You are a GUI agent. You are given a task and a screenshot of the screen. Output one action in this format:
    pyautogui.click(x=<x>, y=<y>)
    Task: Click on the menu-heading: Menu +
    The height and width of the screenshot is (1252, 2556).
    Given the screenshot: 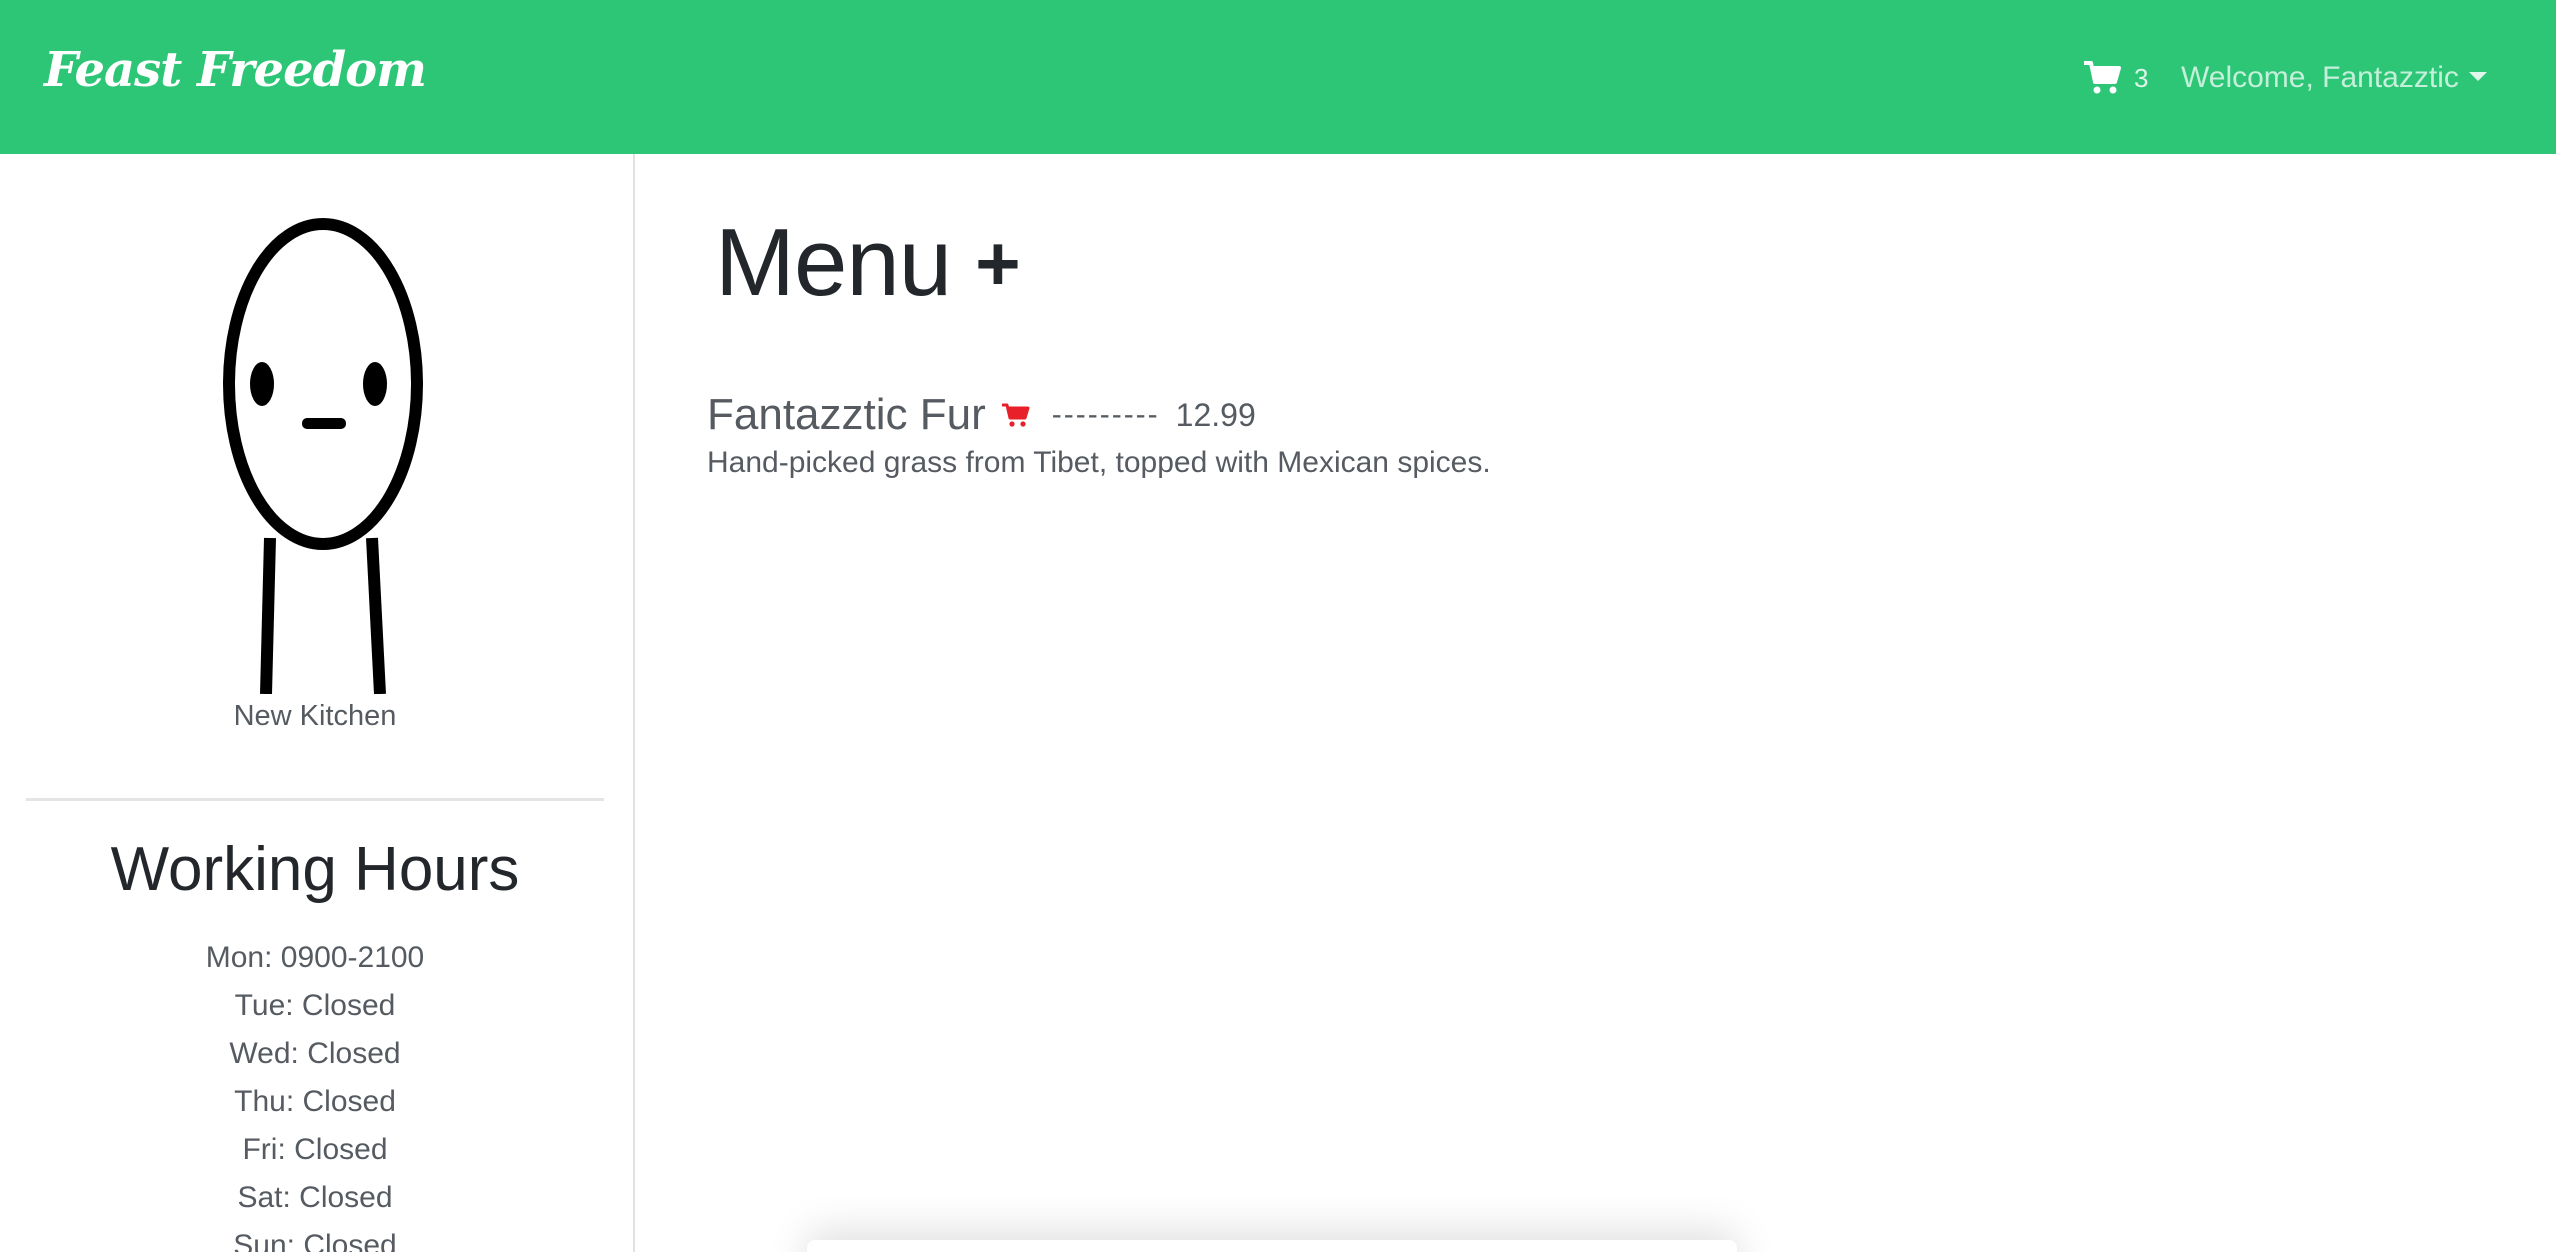 What is the action you would take?
    pyautogui.click(x=868, y=263)
    